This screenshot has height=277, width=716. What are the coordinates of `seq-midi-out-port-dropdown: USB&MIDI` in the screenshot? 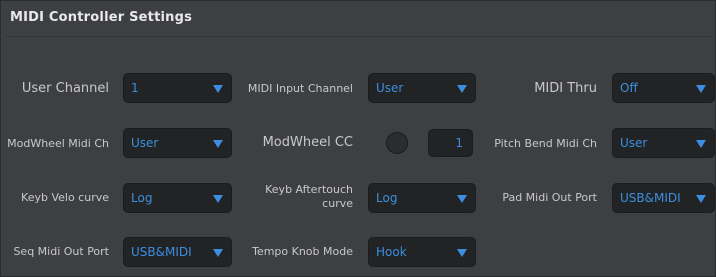 It's located at (177, 252).